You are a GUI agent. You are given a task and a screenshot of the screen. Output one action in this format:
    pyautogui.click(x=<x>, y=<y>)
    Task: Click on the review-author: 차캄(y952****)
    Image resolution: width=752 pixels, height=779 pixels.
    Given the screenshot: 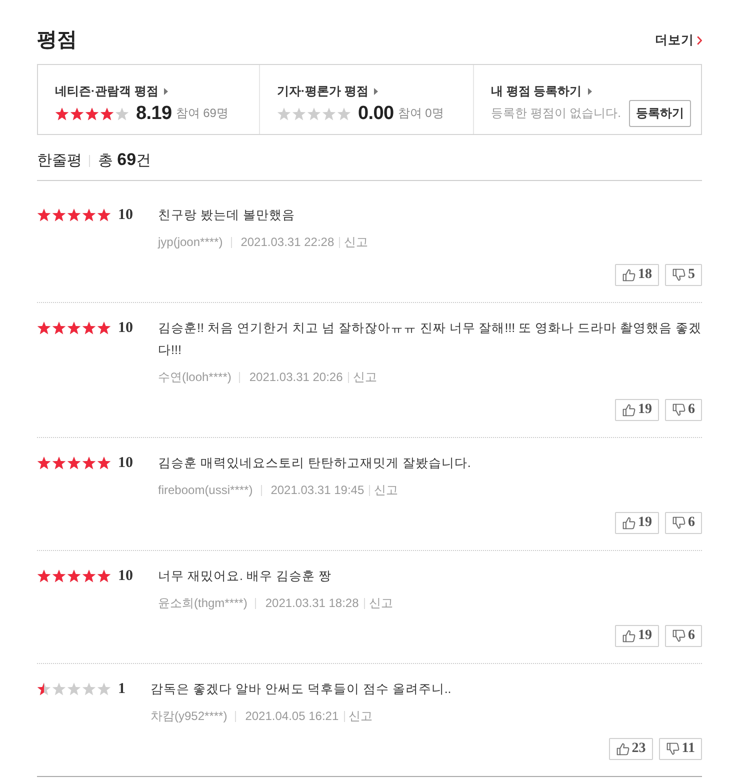 What is the action you would take?
    pyautogui.click(x=189, y=716)
    